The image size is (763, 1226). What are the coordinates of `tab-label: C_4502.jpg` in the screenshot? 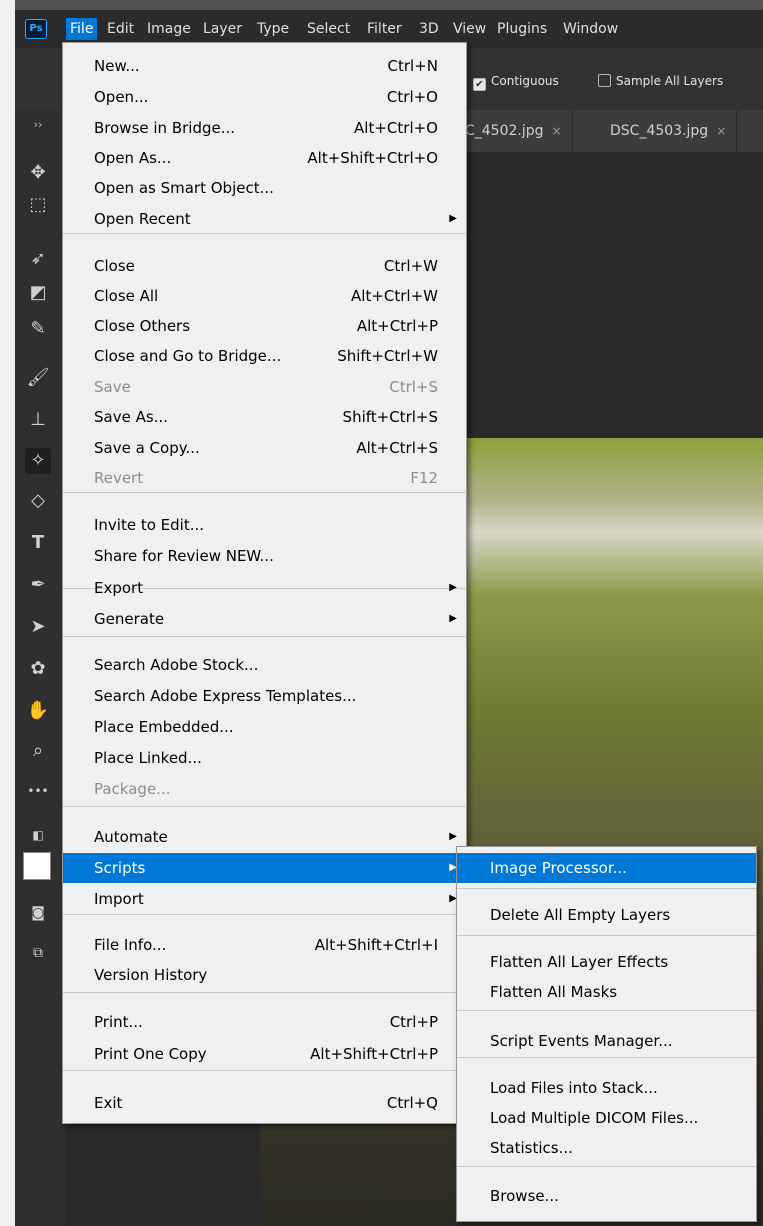 It's located at (504, 131).